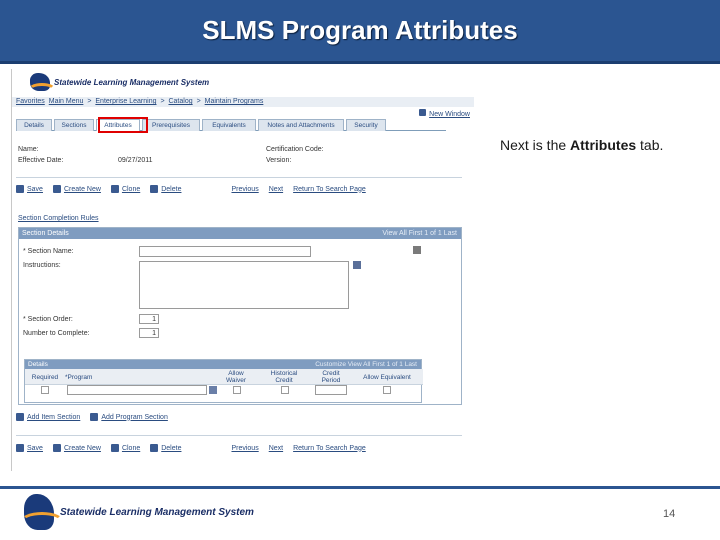 The height and width of the screenshot is (540, 720). Describe the element at coordinates (301, 125) in the screenshot. I see `tab-notes-and-attachments: Notes and Attachments` at that location.